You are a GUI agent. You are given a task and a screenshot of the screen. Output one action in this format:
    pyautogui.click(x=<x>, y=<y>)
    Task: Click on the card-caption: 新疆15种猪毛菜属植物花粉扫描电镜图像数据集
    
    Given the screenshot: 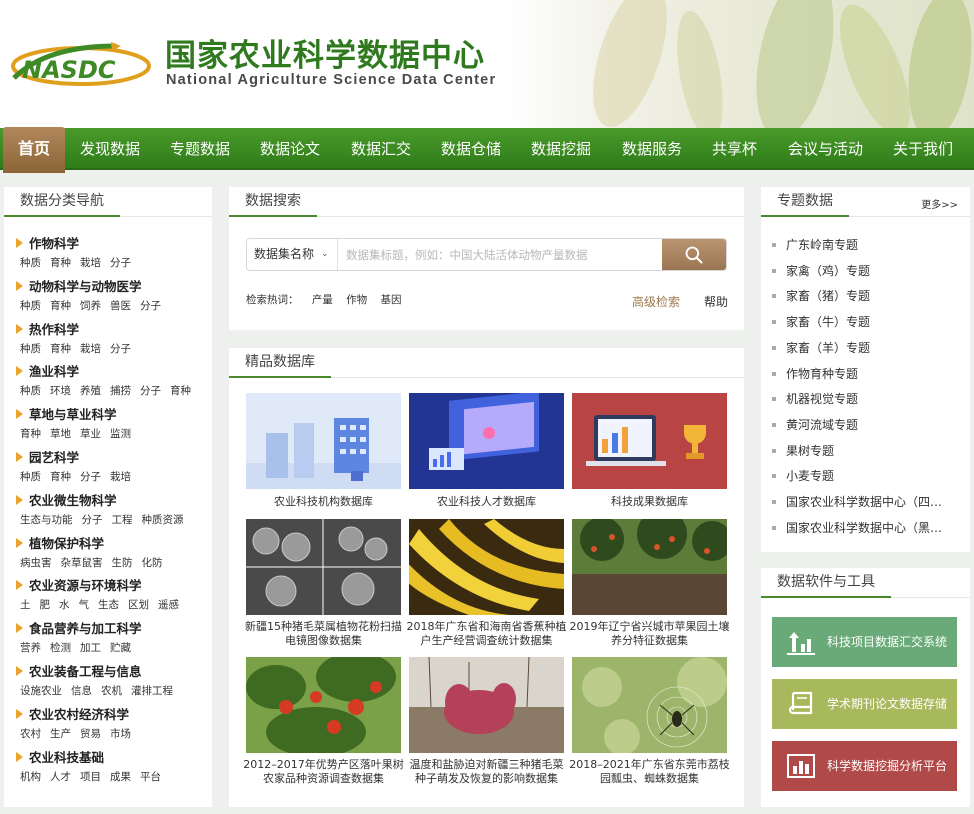 What is the action you would take?
    pyautogui.click(x=323, y=634)
    